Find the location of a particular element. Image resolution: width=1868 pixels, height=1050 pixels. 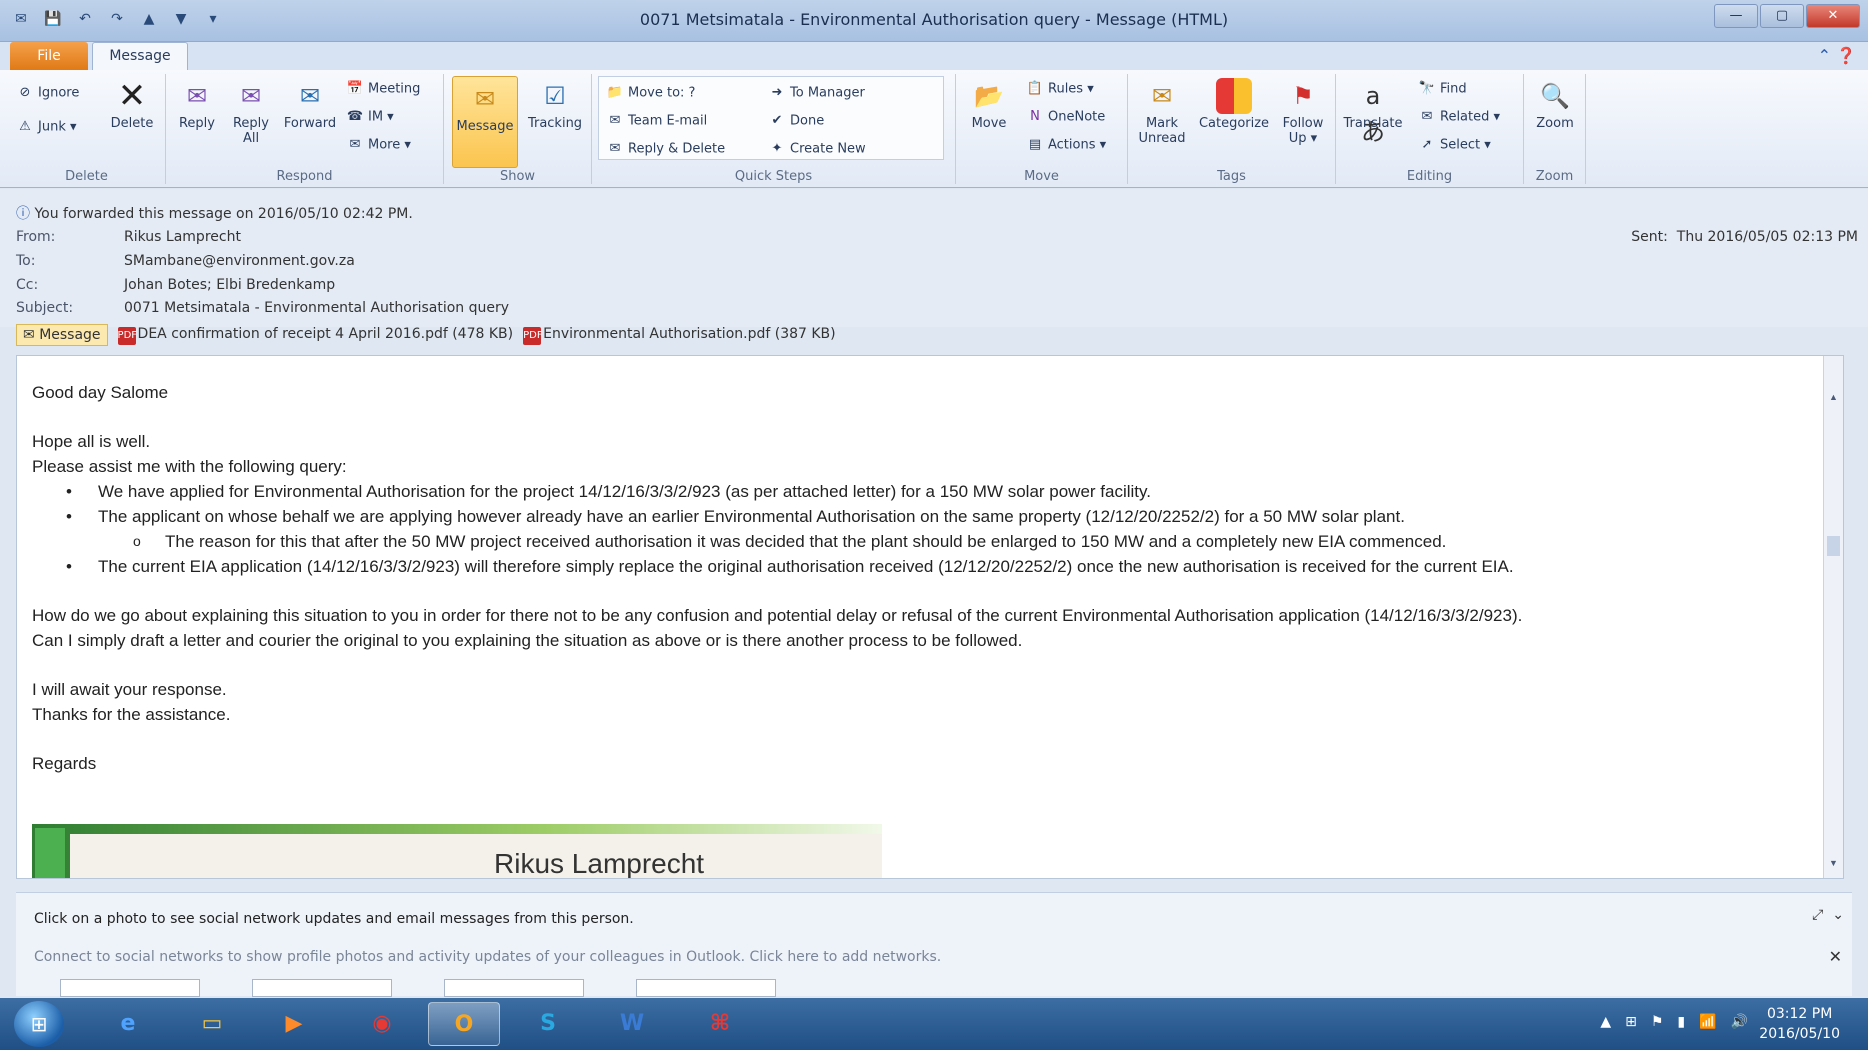

maximize-button: ▢ is located at coordinates (1782, 16).